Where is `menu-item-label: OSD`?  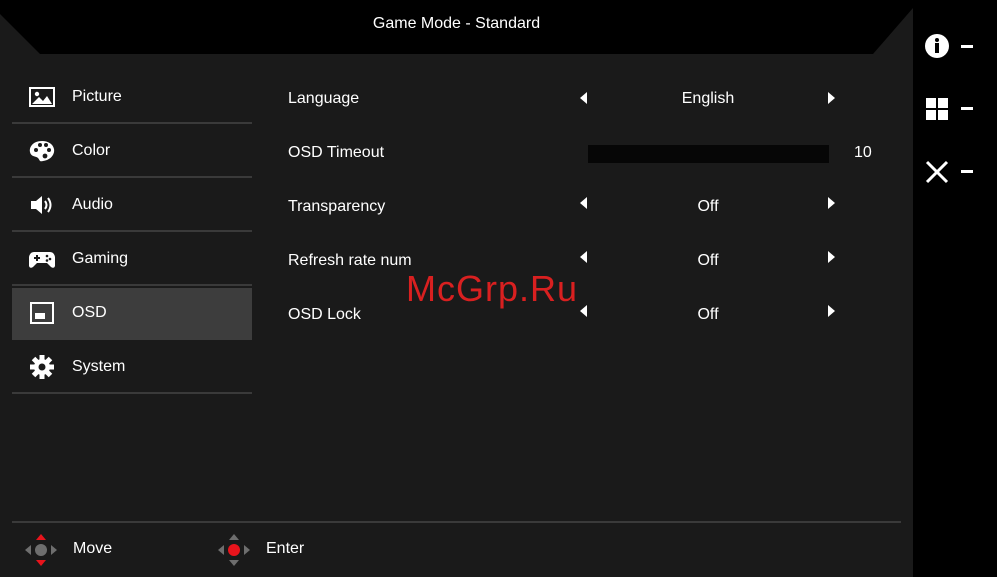
menu-item-label: OSD is located at coordinates (89, 312).